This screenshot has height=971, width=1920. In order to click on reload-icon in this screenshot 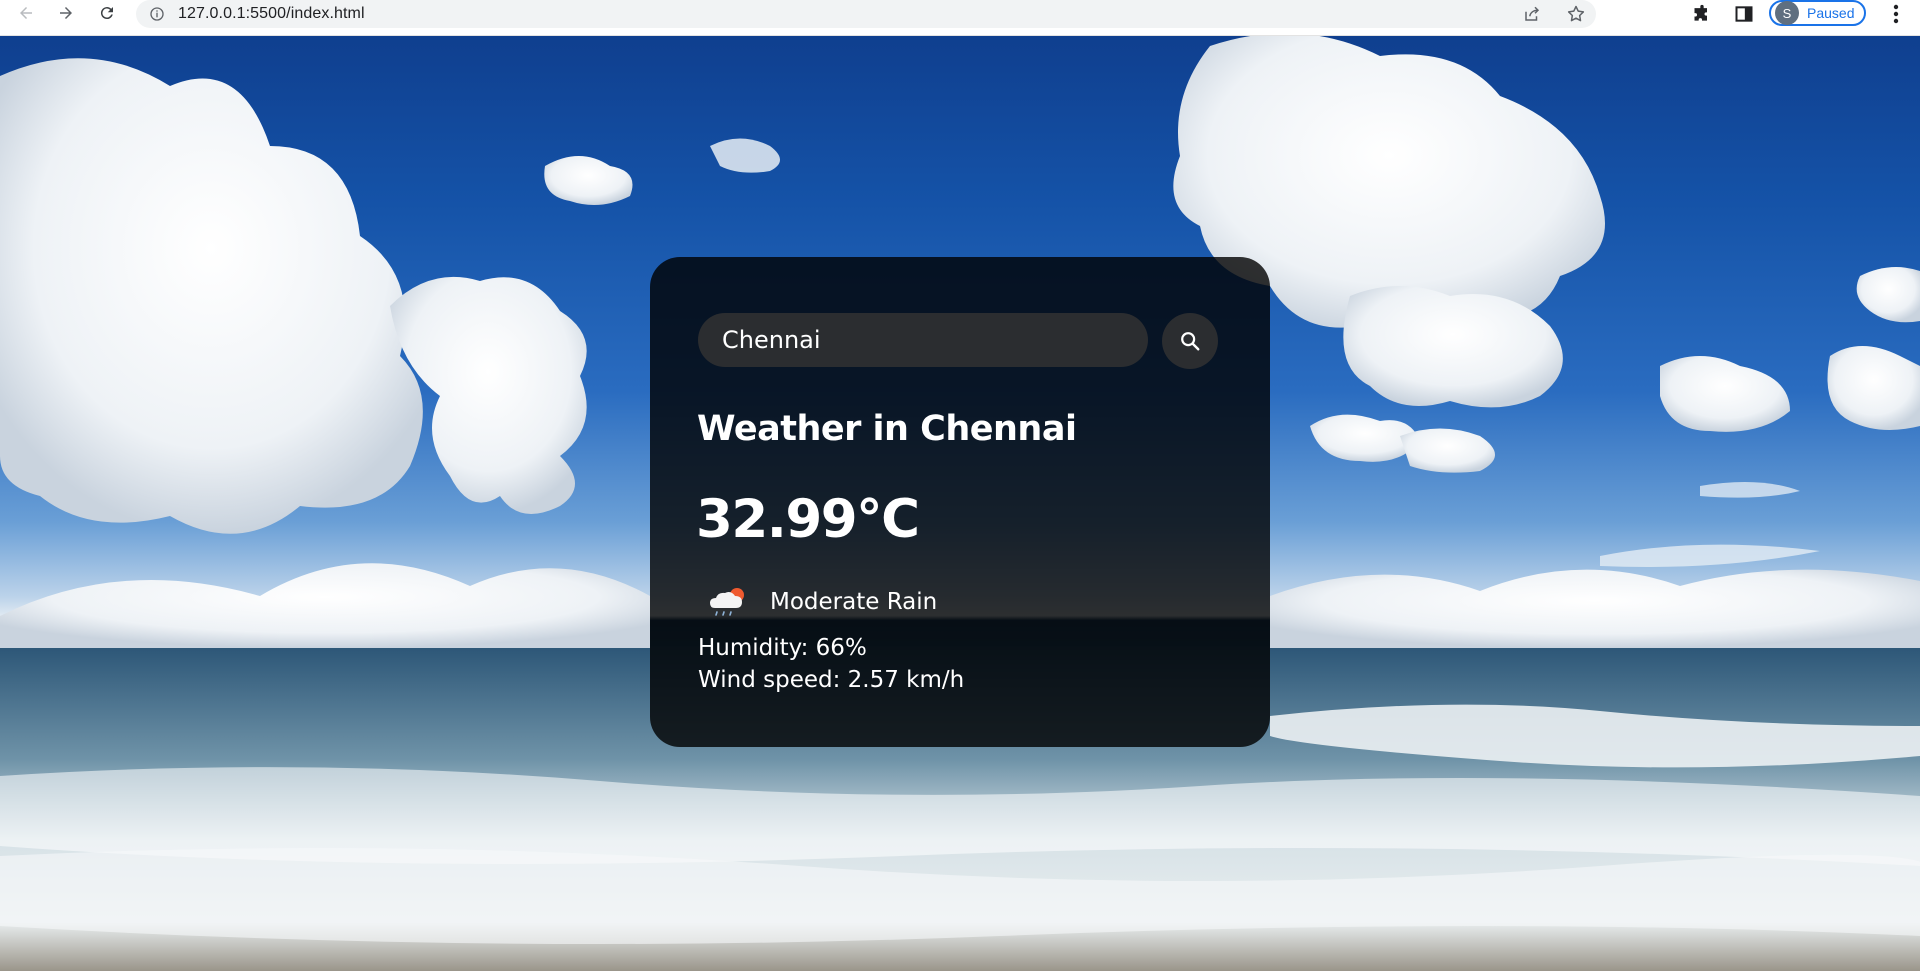, I will do `click(106, 13)`.